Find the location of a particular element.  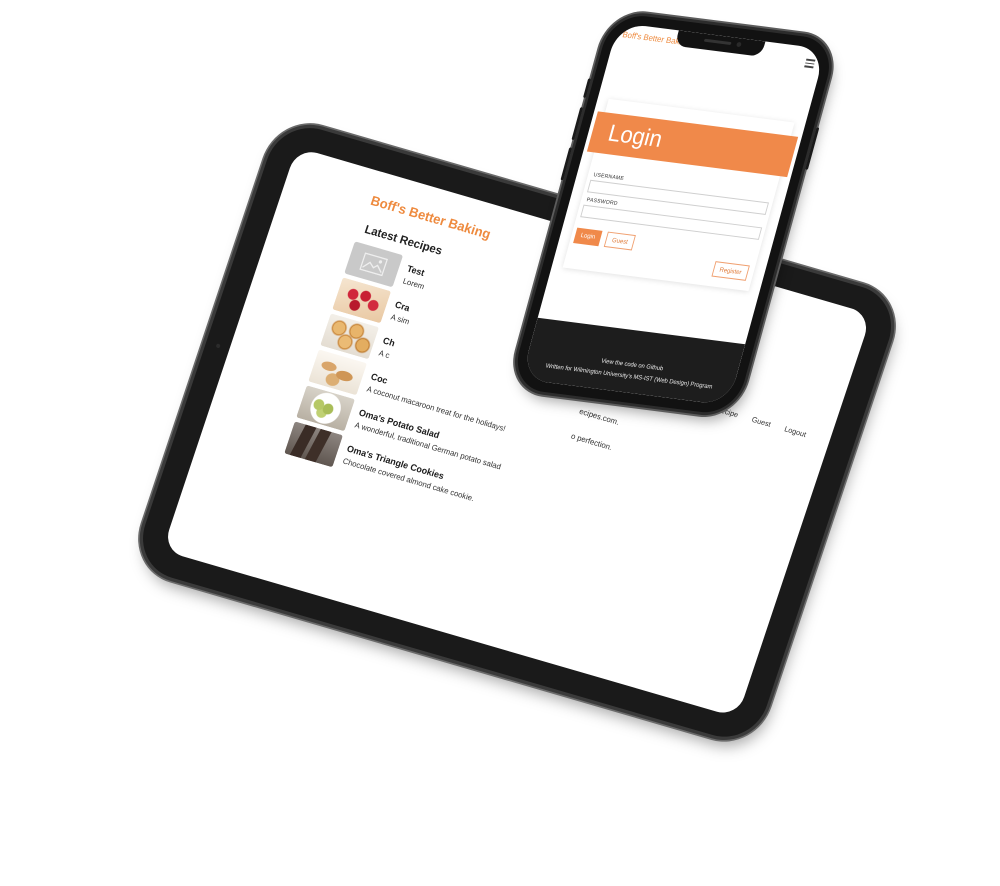

recipe-name: Ch is located at coordinates (388, 342).